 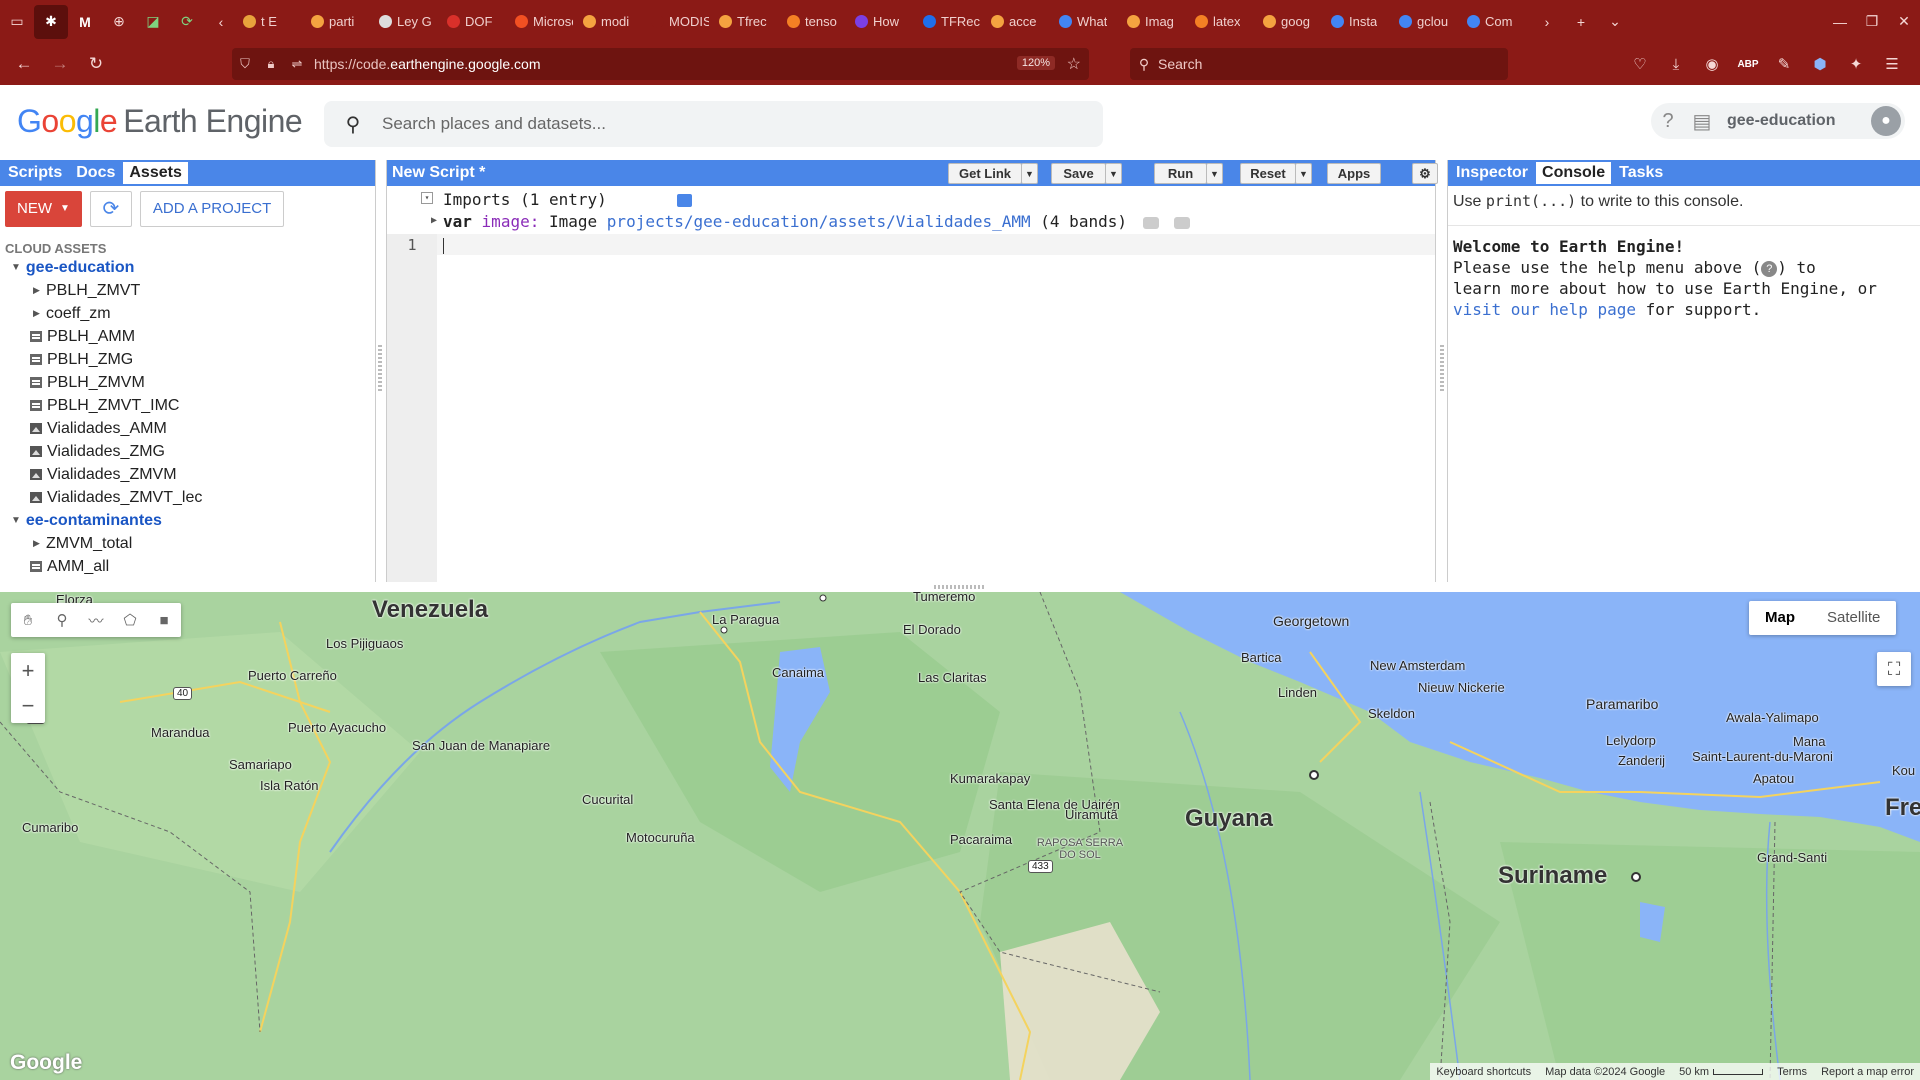 I want to click on scroll-tabs-left-icon: ‹, so click(x=221, y=22).